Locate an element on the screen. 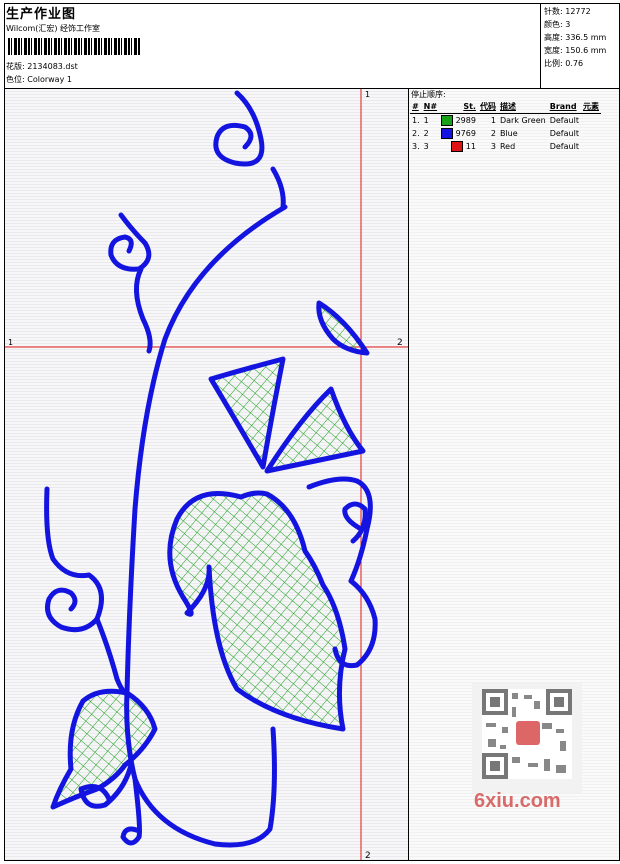 This screenshot has height=864, width=620. lower-spiral-stem is located at coordinates (111, 656).